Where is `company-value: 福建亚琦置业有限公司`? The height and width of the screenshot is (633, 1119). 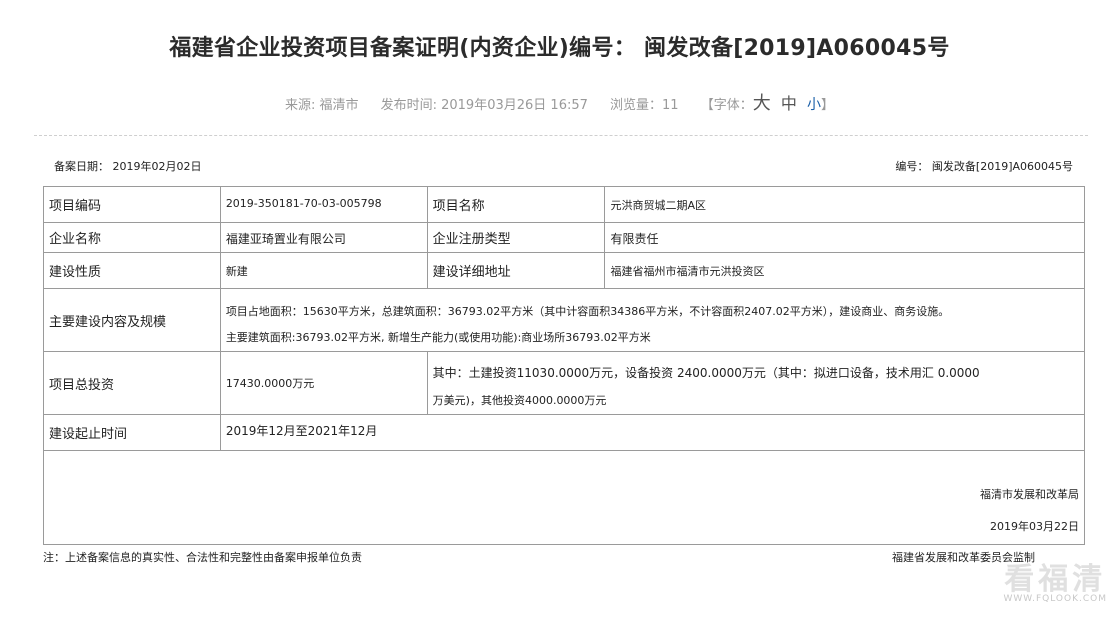 company-value: 福建亚琦置业有限公司 is located at coordinates (323, 237).